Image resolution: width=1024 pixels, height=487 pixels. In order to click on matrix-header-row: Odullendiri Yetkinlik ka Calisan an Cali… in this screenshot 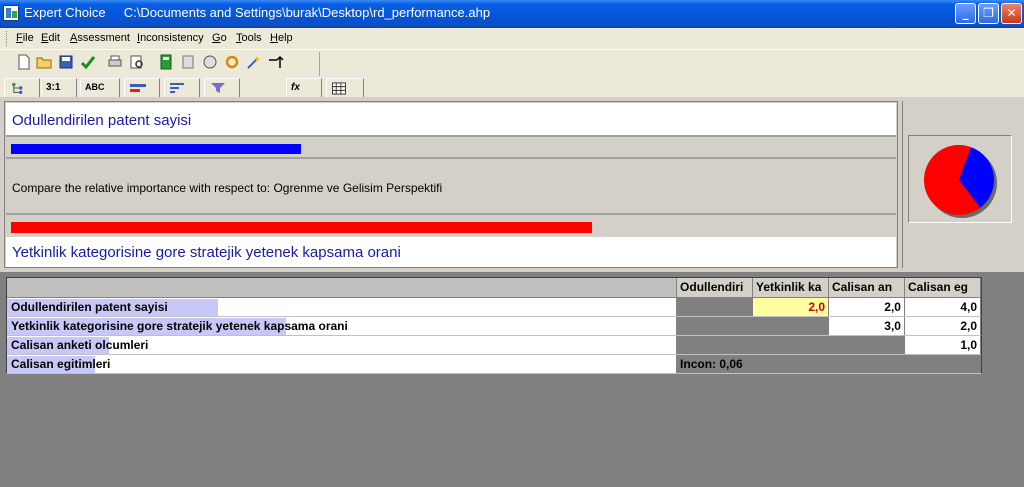, I will do `click(494, 288)`.